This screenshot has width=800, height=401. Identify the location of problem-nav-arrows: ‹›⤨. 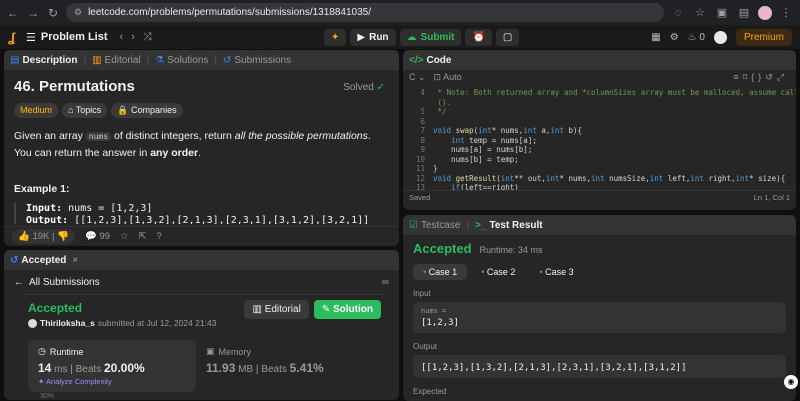
(140, 37).